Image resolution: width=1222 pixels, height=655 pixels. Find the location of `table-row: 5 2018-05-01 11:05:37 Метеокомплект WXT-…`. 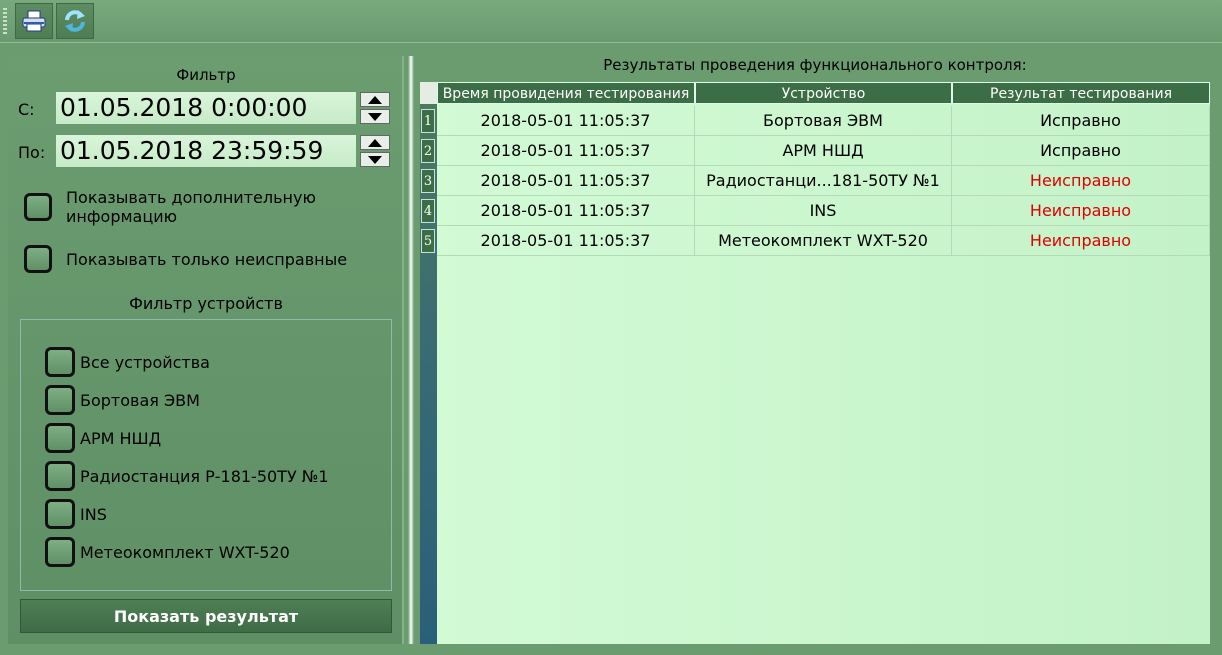

table-row: 5 2018-05-01 11:05:37 Метеокомплект WXT-… is located at coordinates (815, 241).